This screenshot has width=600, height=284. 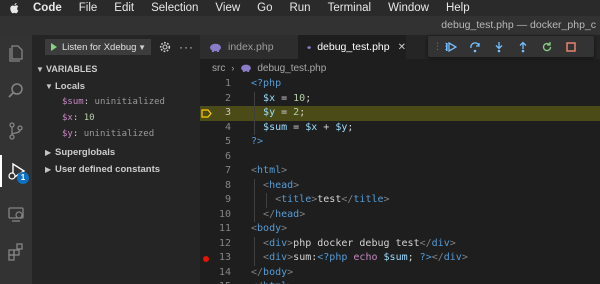 I want to click on debug-floating-toolbar: ⋮⋮, so click(x=511, y=46).